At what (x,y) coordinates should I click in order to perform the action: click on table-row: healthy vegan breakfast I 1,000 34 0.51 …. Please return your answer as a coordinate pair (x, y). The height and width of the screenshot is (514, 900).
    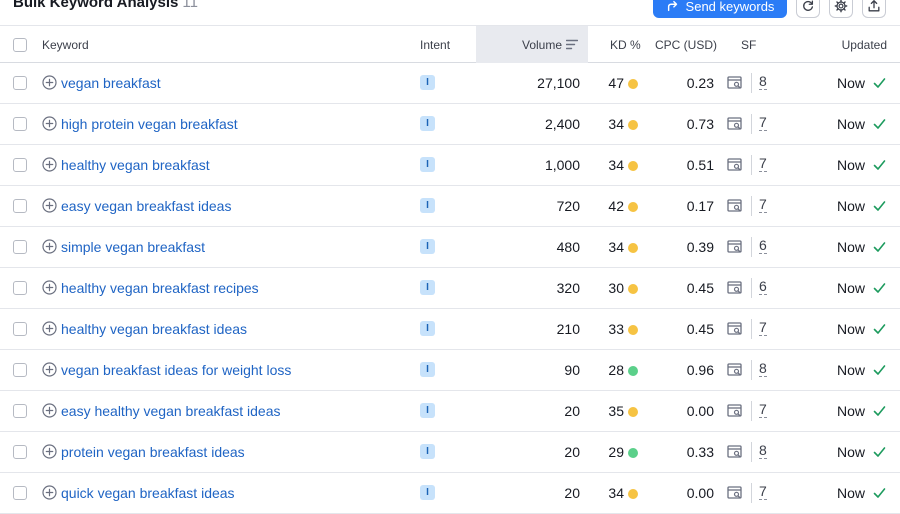
    Looking at the image, I should click on (450, 165).